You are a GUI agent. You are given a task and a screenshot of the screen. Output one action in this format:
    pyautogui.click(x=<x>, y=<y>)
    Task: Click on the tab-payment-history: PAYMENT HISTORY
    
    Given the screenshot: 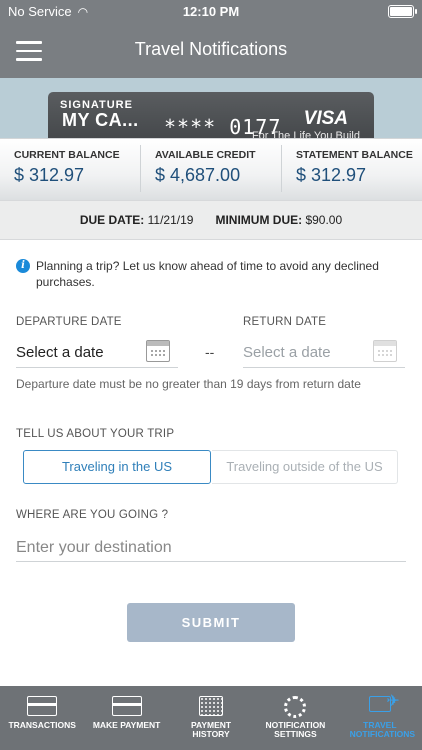 What is the action you would take?
    pyautogui.click(x=211, y=718)
    